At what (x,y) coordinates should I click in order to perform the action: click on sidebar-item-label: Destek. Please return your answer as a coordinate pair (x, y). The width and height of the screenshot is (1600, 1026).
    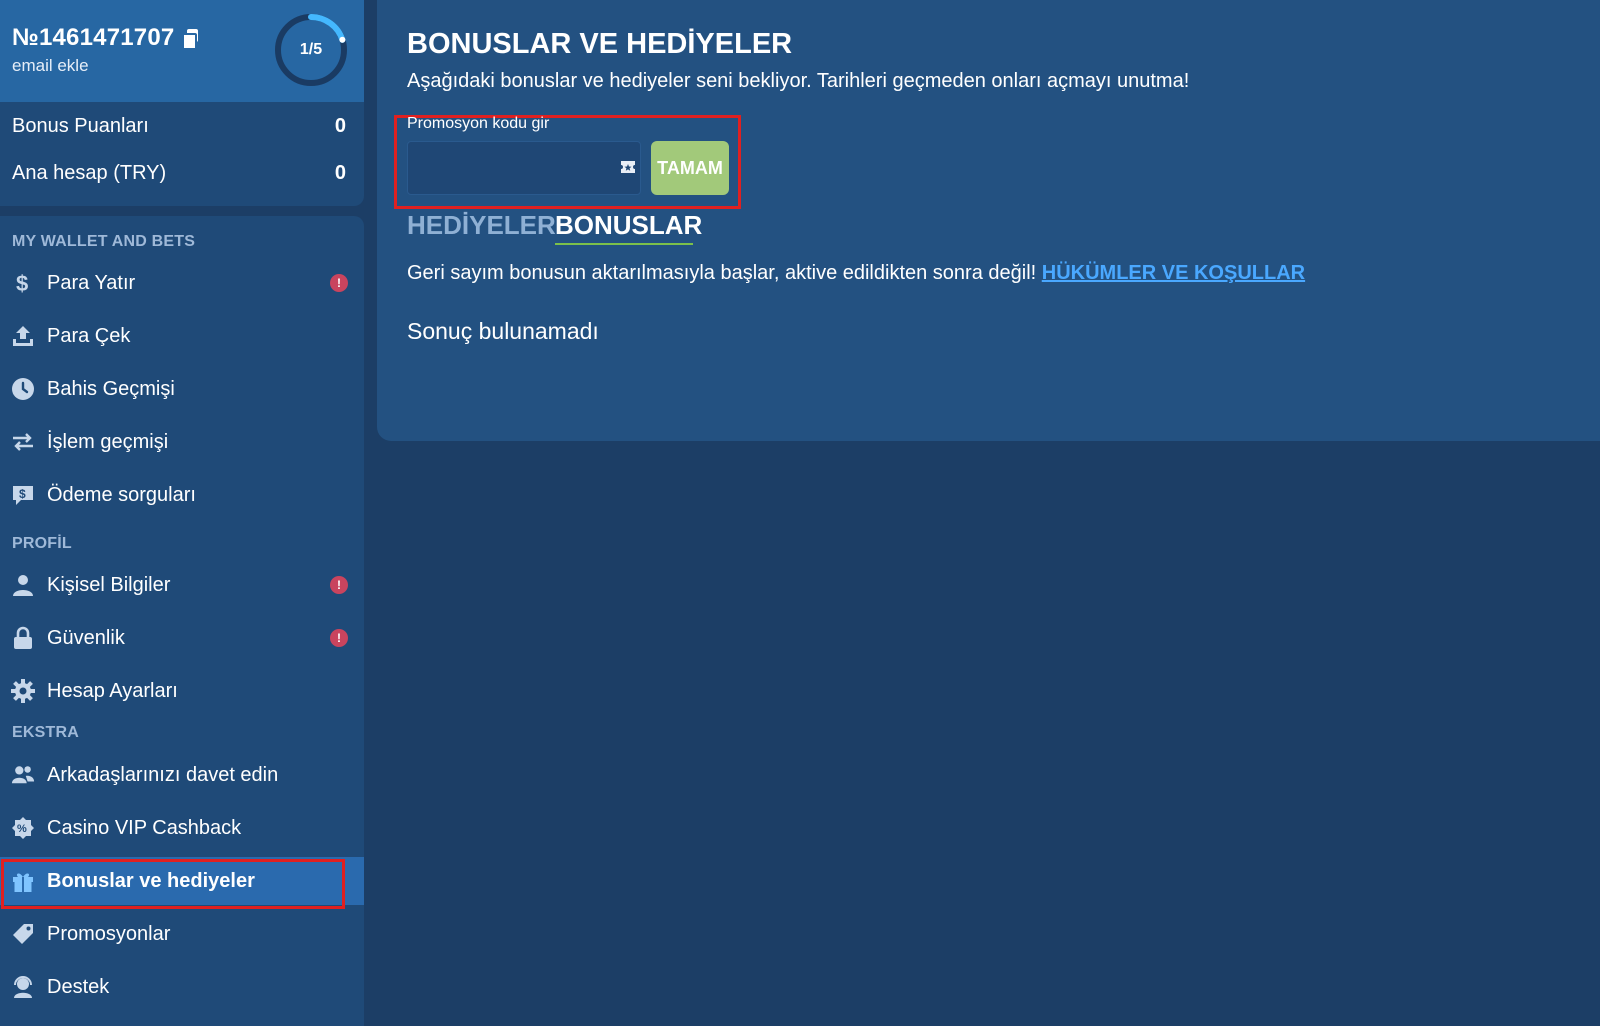
    Looking at the image, I should click on (78, 986).